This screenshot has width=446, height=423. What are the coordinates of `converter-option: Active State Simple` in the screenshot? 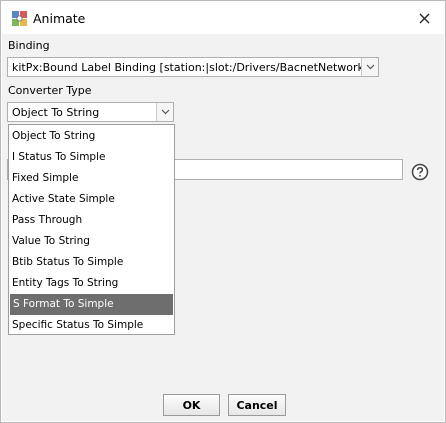 It's located at (91, 199).